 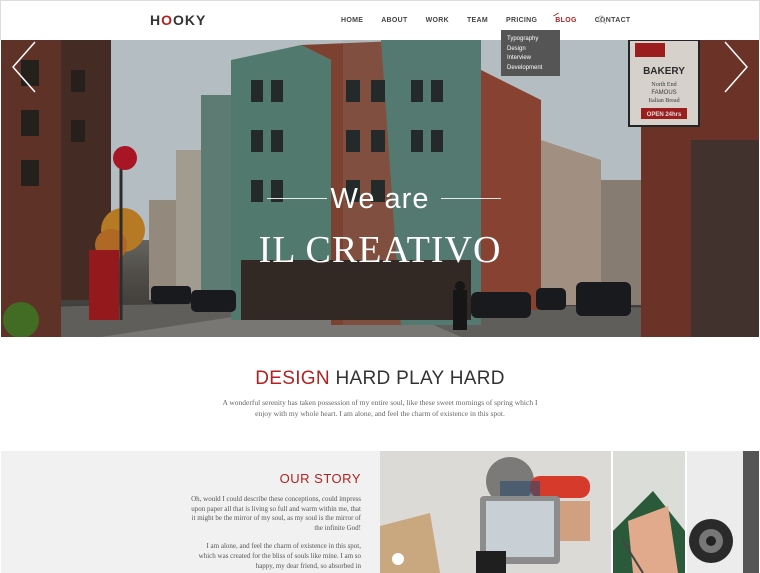 What do you see at coordinates (292, 378) in the screenshot?
I see `section-title-accent: DESIGN` at bounding box center [292, 378].